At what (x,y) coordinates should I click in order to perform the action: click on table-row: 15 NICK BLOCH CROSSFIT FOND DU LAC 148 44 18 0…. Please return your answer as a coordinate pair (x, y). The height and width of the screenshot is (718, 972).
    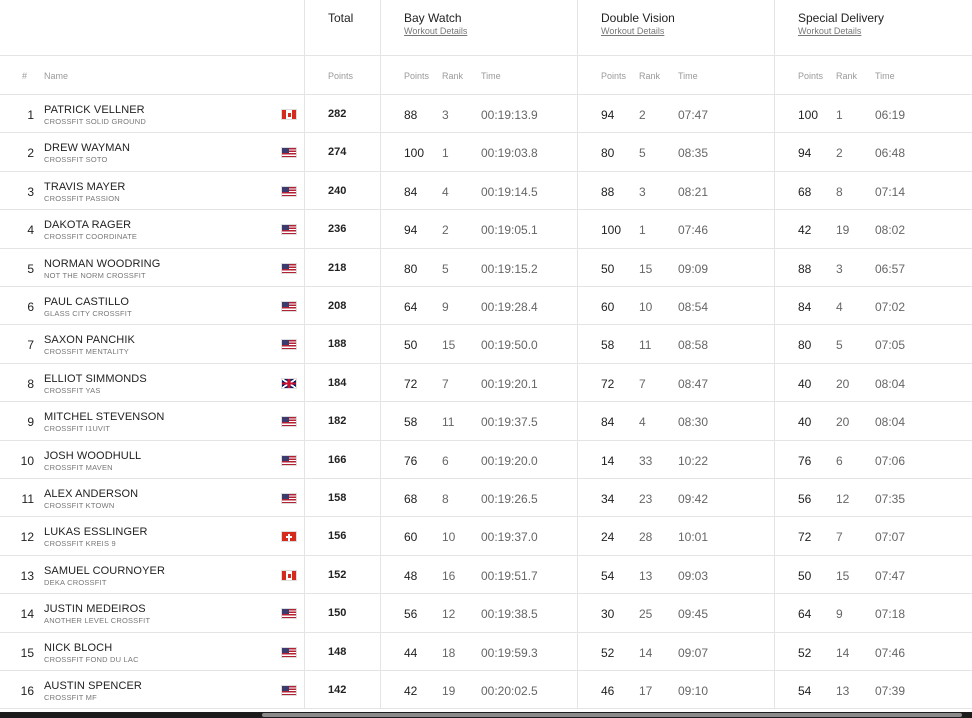
    Looking at the image, I should click on (486, 651).